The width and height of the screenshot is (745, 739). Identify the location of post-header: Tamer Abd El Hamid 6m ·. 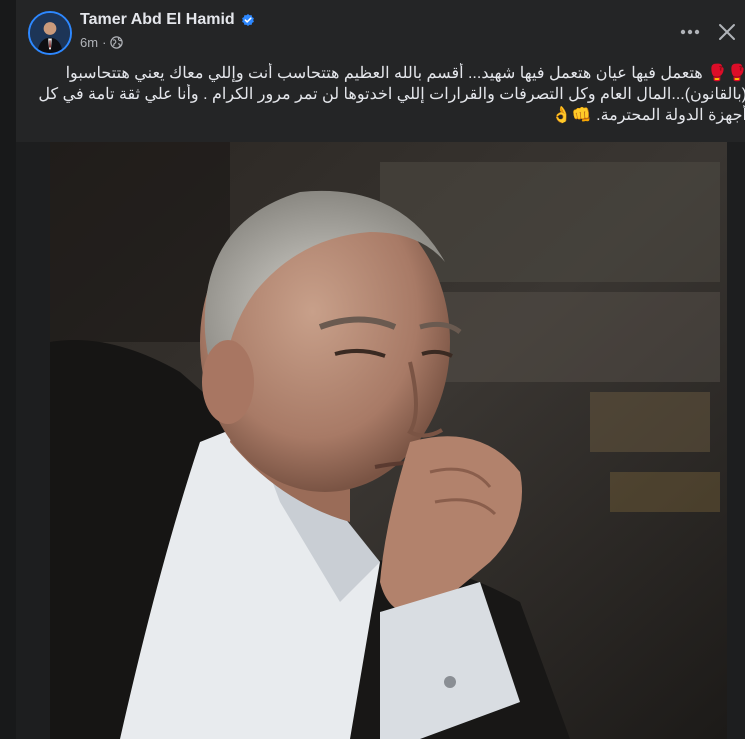
(380, 30).